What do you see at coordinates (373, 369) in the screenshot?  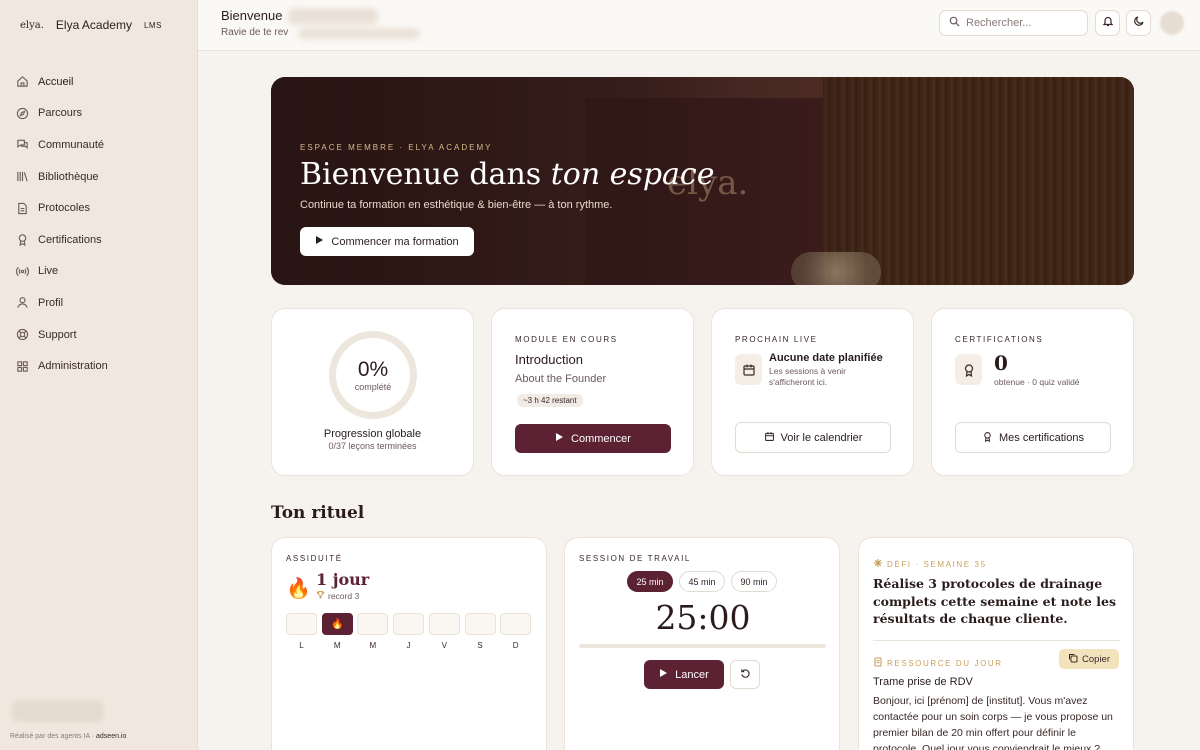 I see `progress-percent: 0%` at bounding box center [373, 369].